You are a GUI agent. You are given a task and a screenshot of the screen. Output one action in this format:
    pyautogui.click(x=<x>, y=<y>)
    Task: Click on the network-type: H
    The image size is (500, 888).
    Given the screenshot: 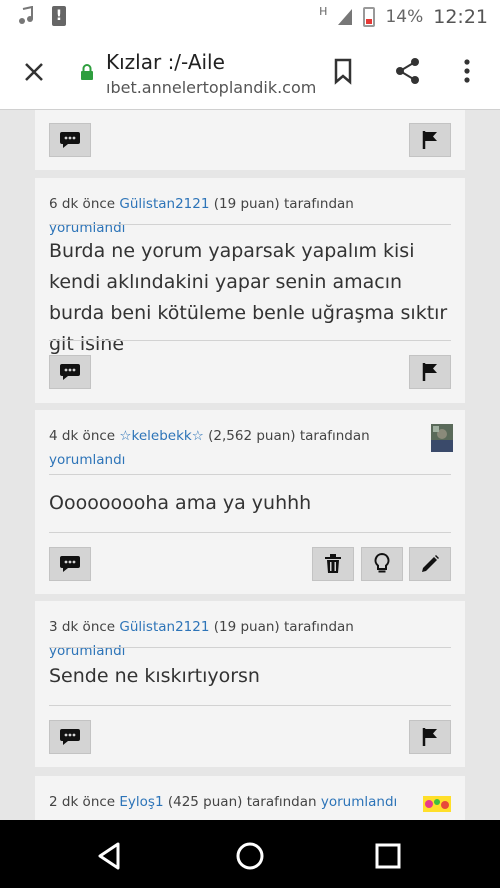 What is the action you would take?
    pyautogui.click(x=323, y=11)
    